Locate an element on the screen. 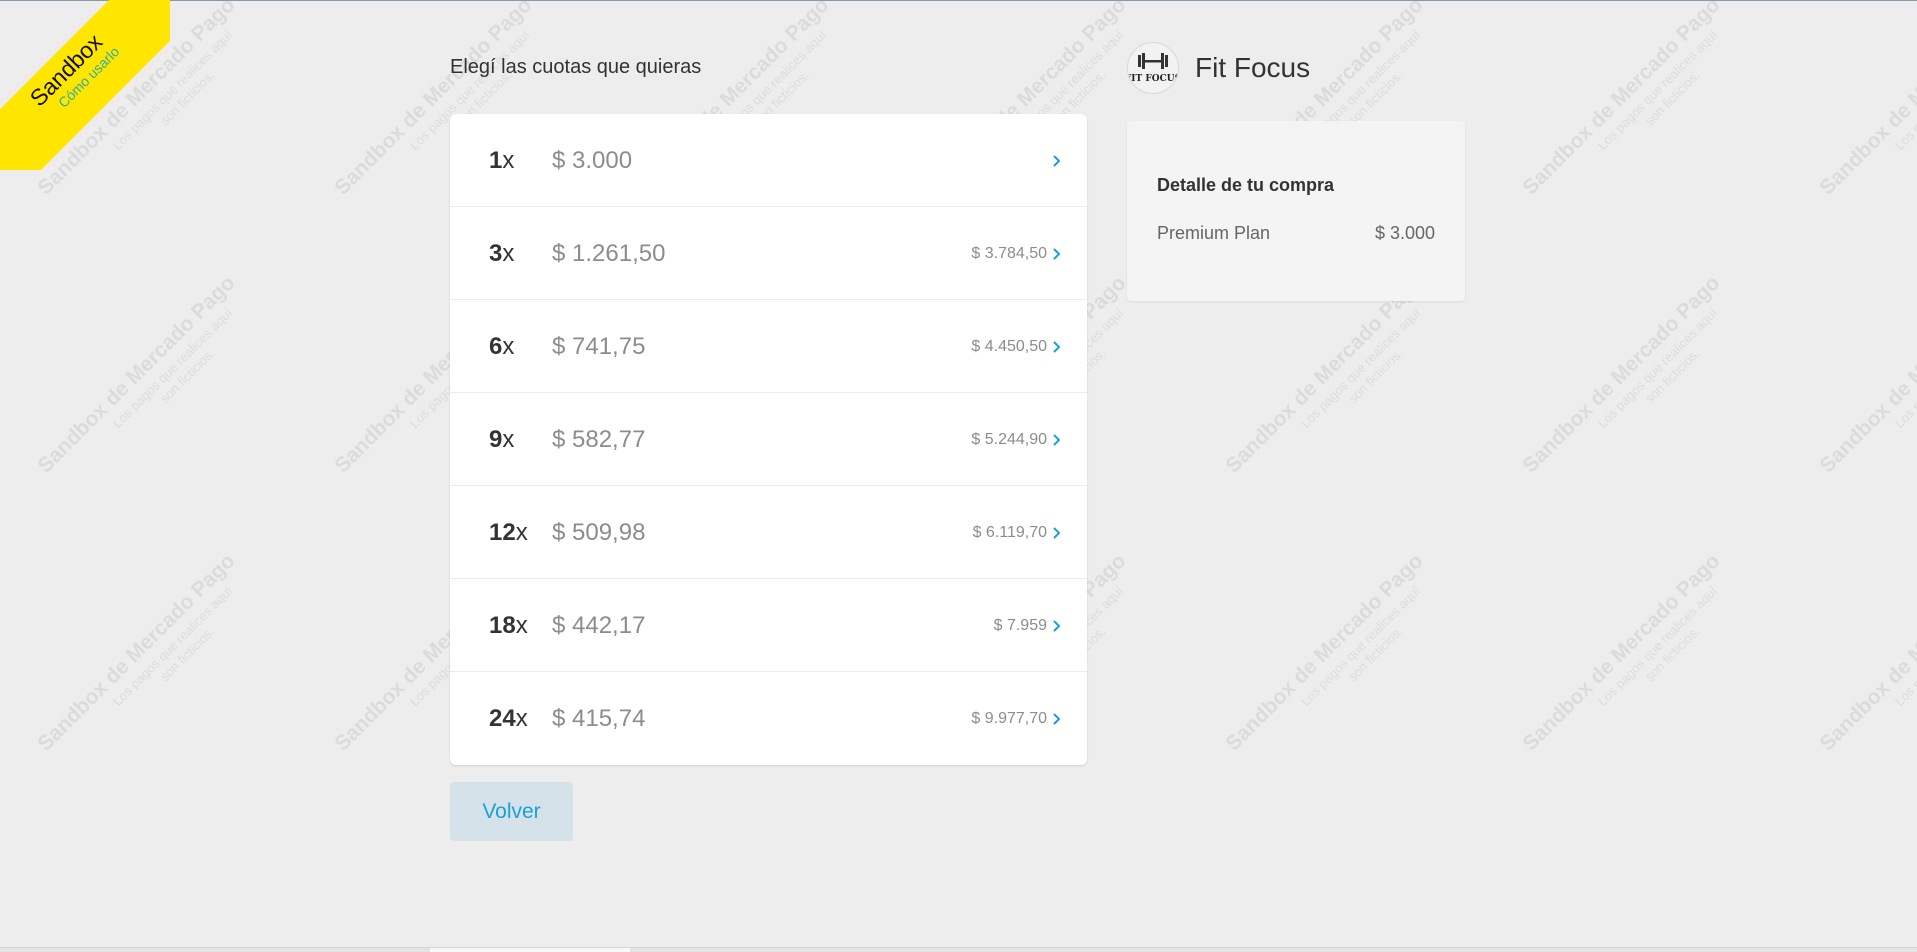  installment-total: $ 7.959 is located at coordinates (1020, 625).